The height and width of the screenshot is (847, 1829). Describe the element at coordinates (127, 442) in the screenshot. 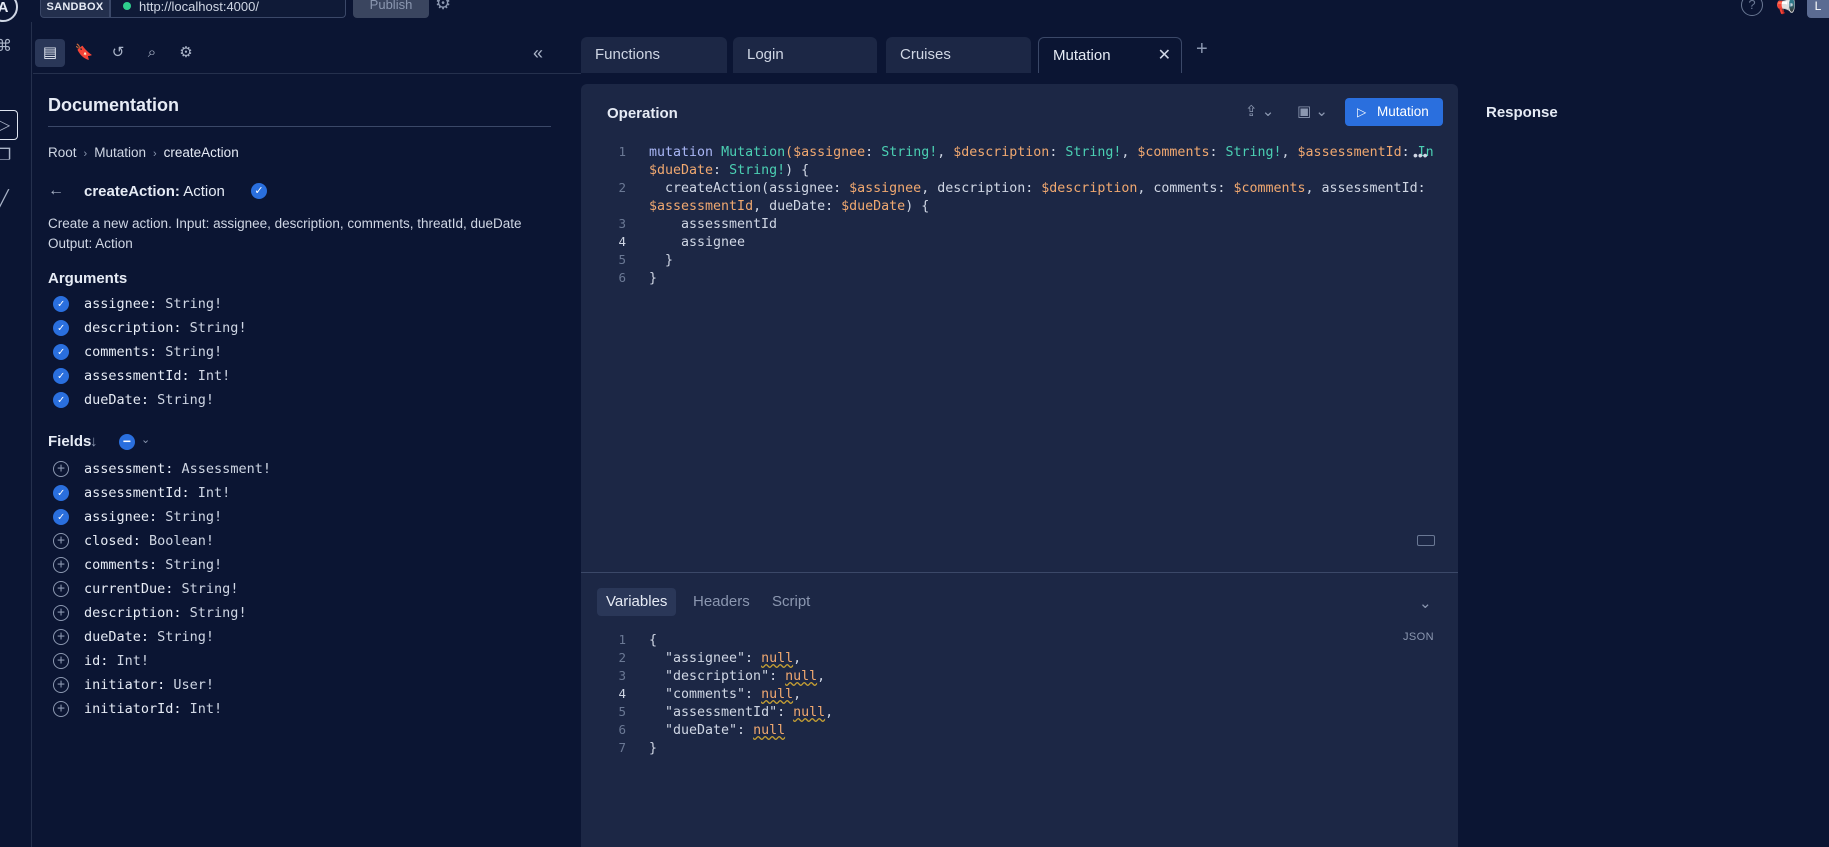

I see `deselect-all-icon: −` at that location.